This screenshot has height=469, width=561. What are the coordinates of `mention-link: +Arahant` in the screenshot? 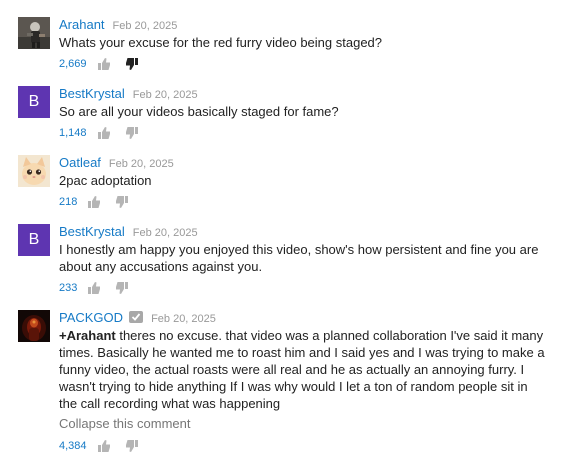 It's located at (87, 335).